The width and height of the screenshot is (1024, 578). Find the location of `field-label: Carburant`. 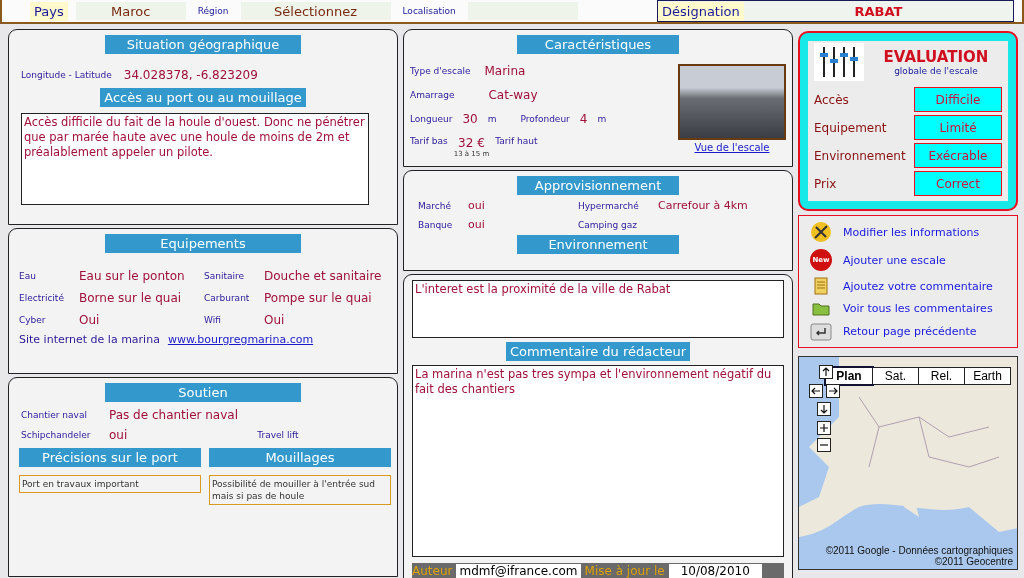

field-label: Carburant is located at coordinates (227, 298).